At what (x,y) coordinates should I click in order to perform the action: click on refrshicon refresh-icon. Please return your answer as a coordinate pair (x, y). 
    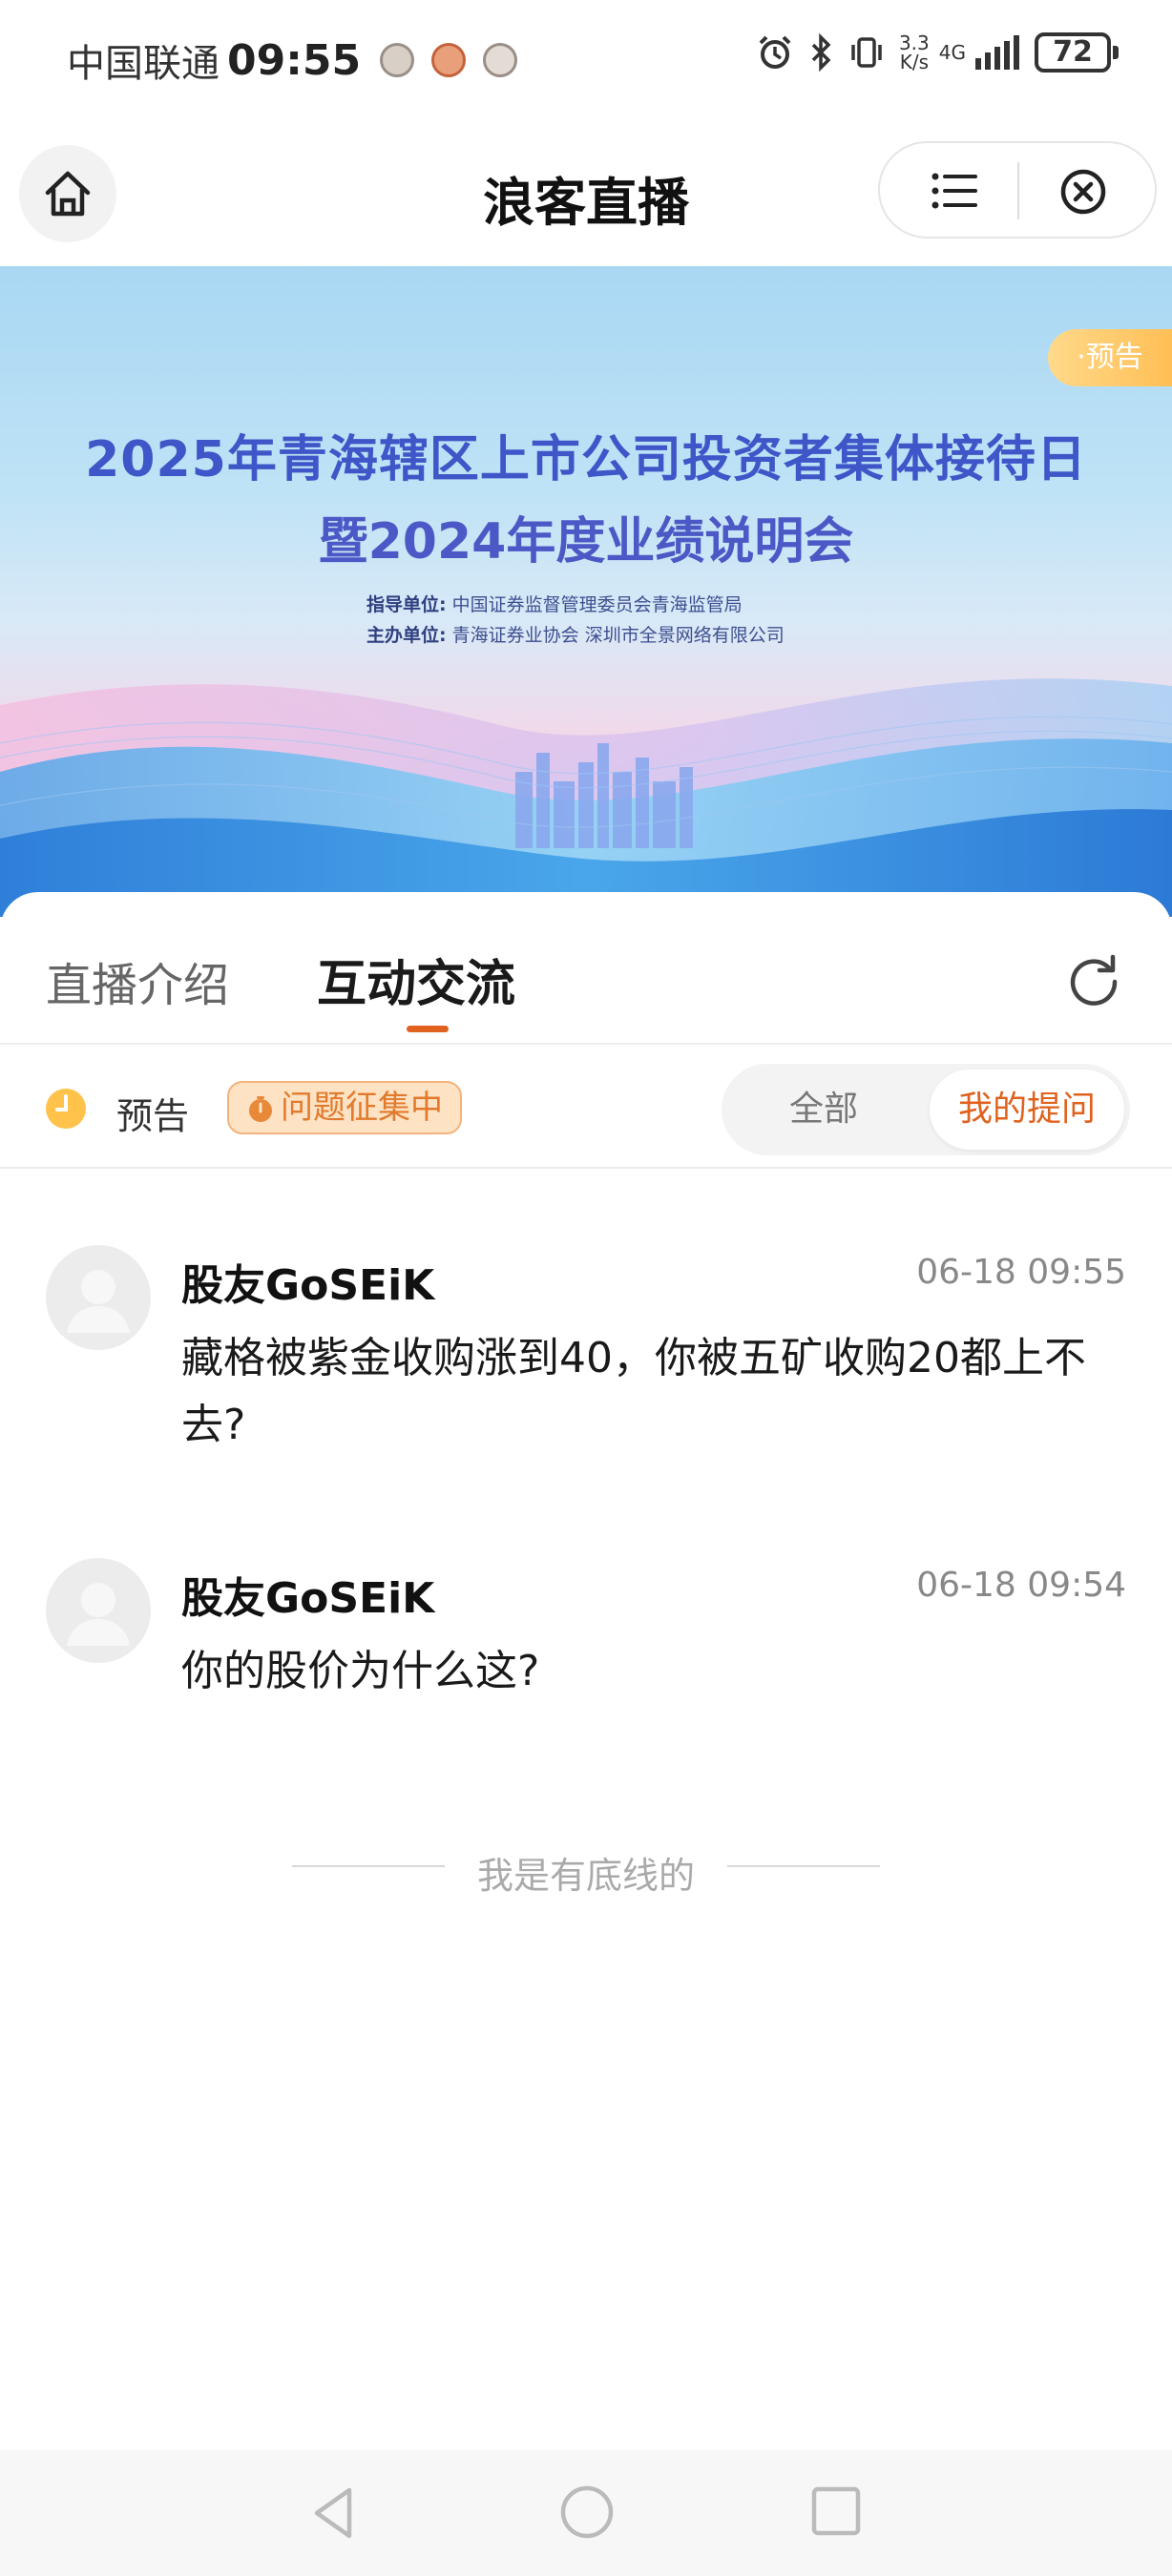
    Looking at the image, I should click on (1093, 979).